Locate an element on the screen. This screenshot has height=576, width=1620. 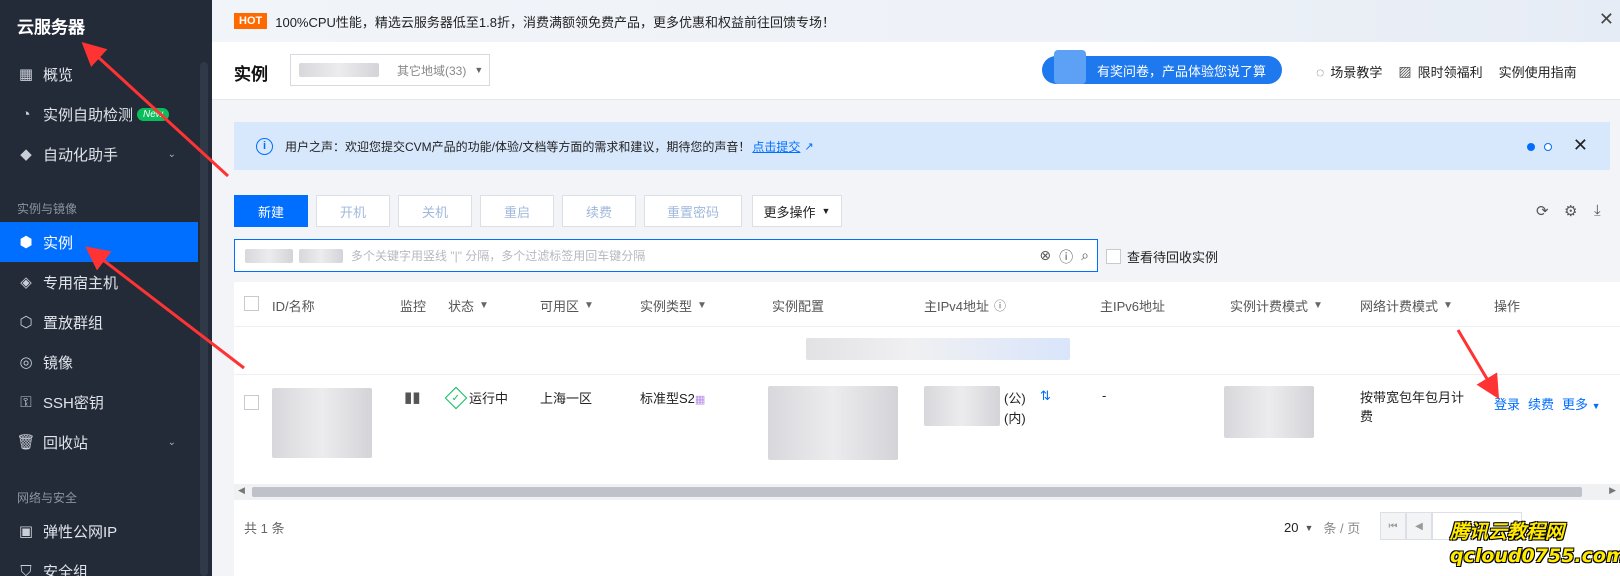
link-usage-guide: 实例使用指南 is located at coordinates (1538, 71).